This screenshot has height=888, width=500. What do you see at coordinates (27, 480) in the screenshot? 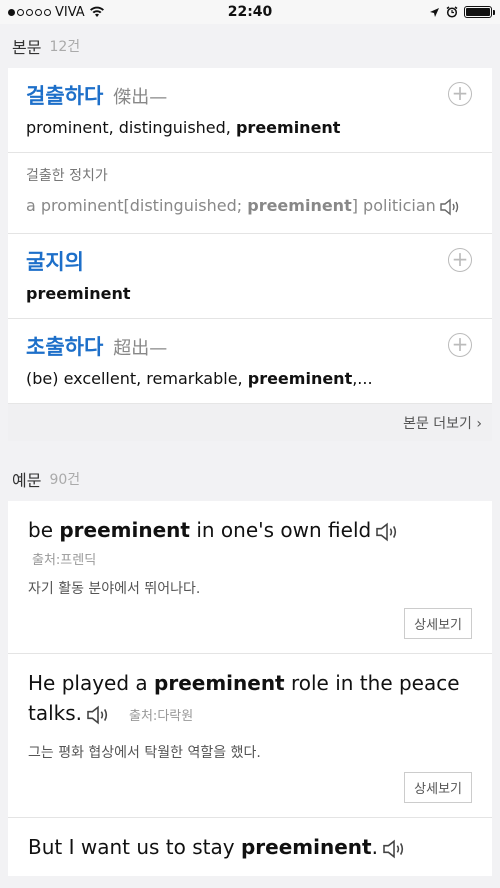
I see `examples-section-title: 예문` at bounding box center [27, 480].